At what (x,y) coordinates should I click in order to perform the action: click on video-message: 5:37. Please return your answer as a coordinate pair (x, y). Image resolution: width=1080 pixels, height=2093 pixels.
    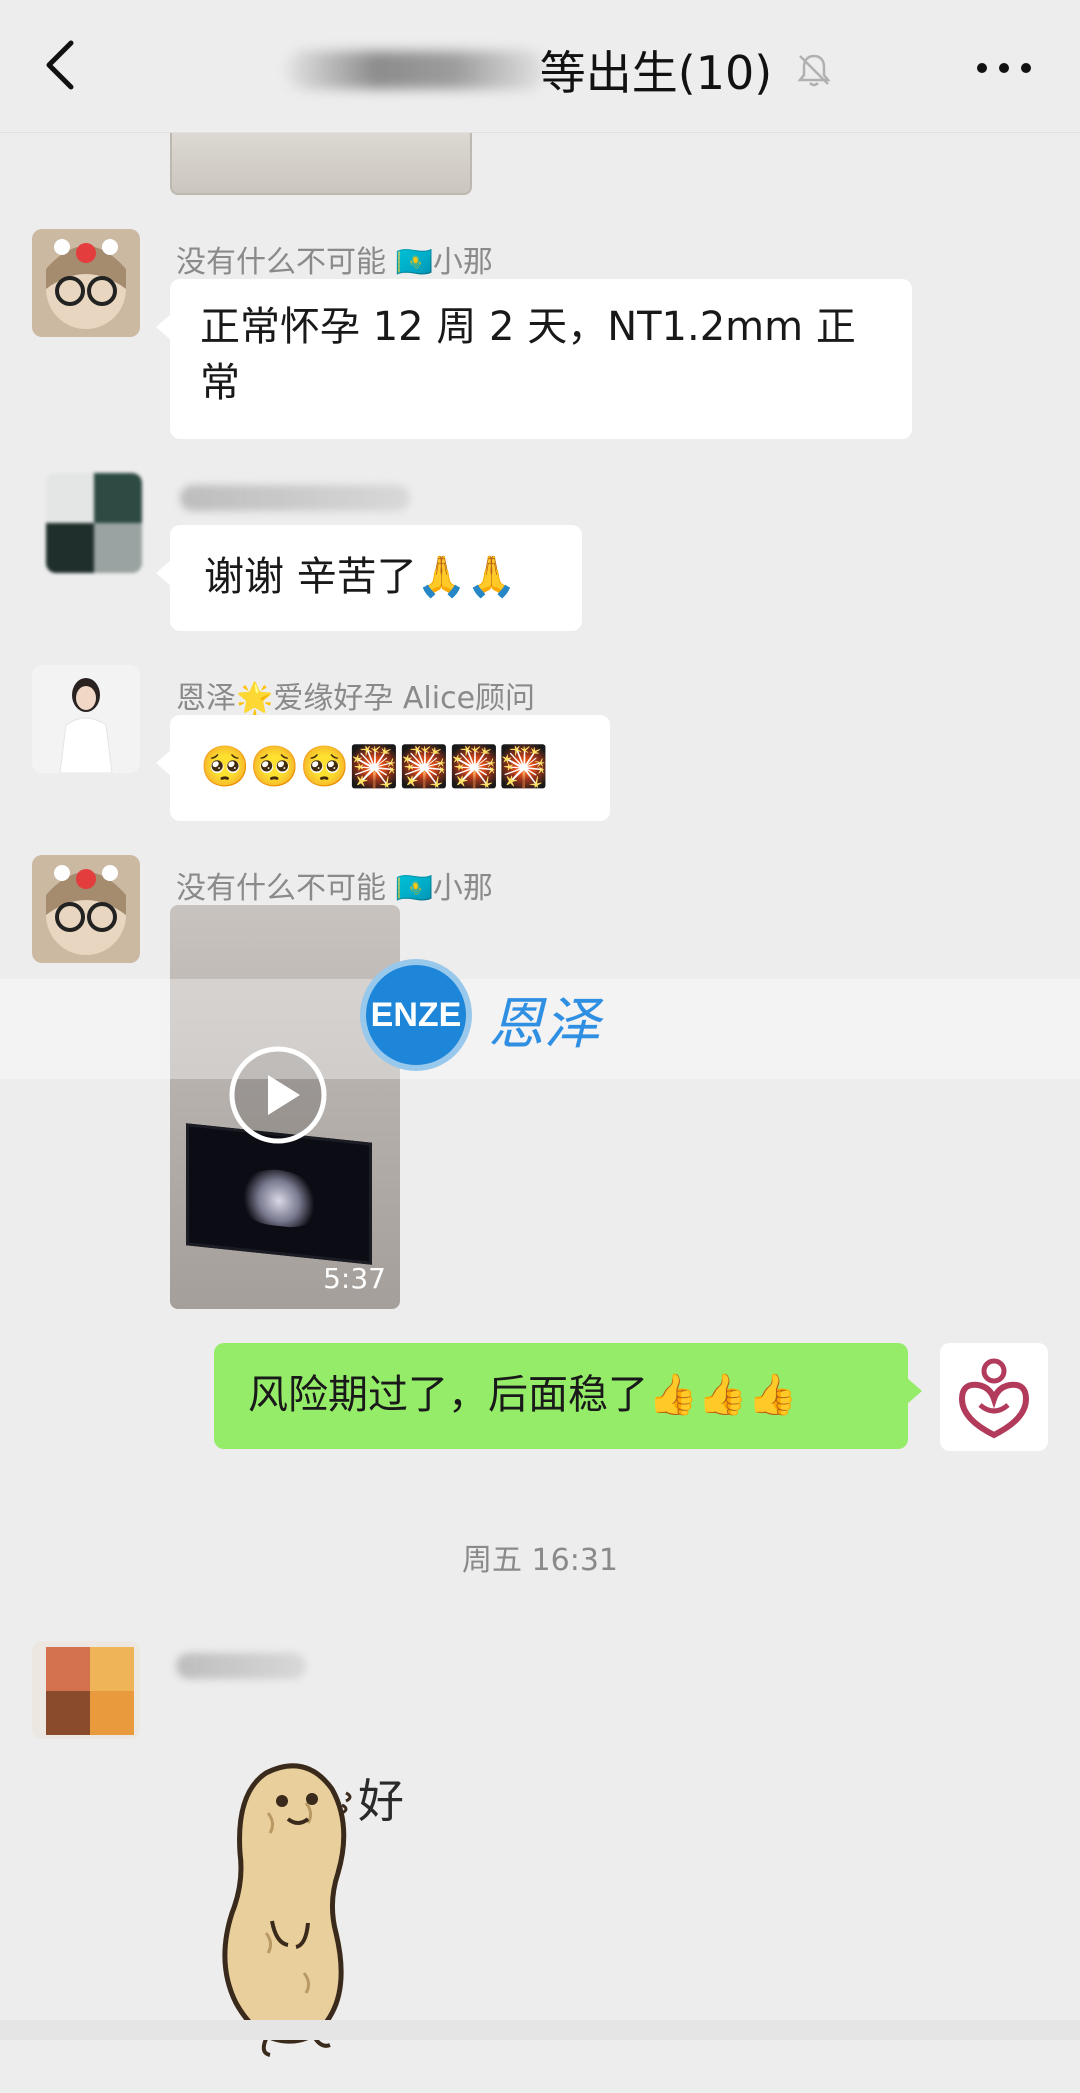
    Looking at the image, I should click on (285, 1107).